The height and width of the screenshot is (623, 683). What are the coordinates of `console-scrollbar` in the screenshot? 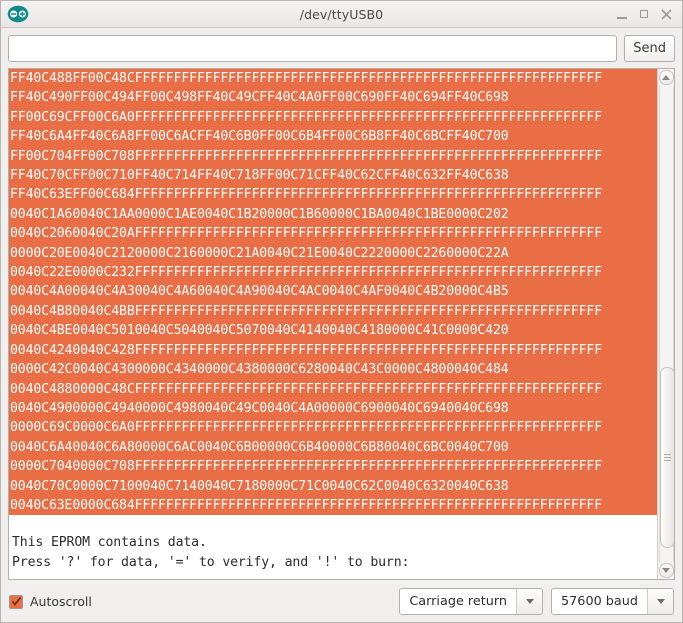 It's located at (665, 324).